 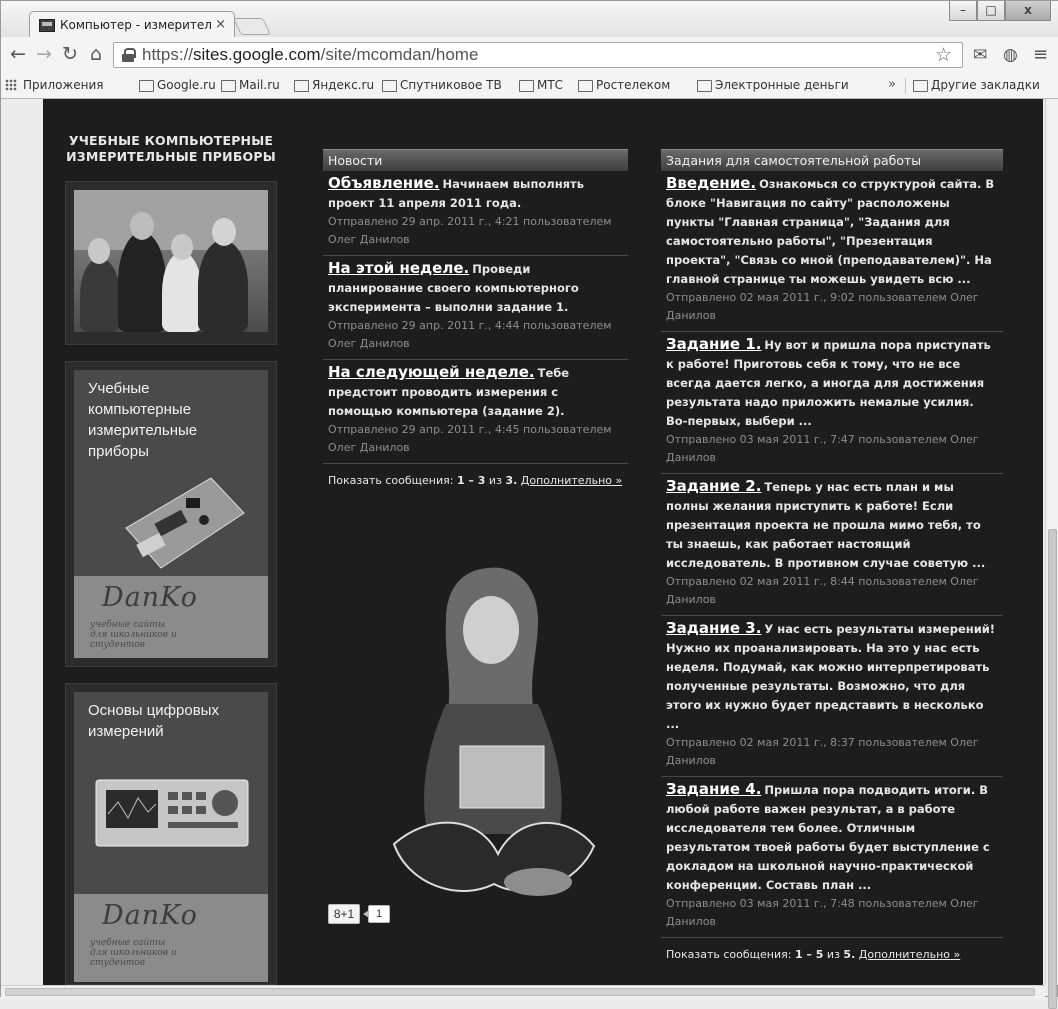 What do you see at coordinates (54, 85) in the screenshot?
I see `bookmark-apps: Приложения` at bounding box center [54, 85].